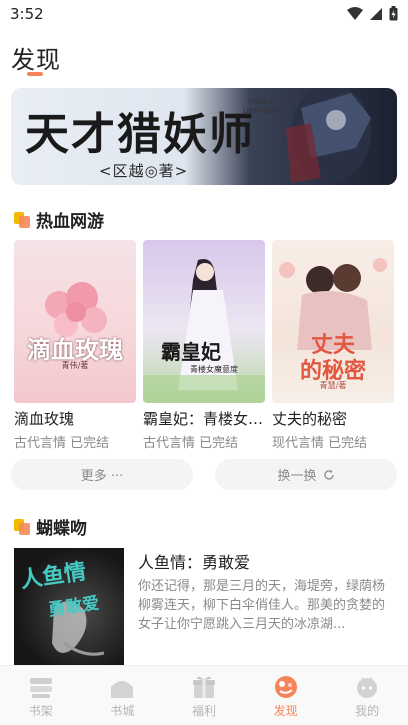 The height and width of the screenshot is (725, 408). I want to click on page-title: 发现, so click(36, 60).